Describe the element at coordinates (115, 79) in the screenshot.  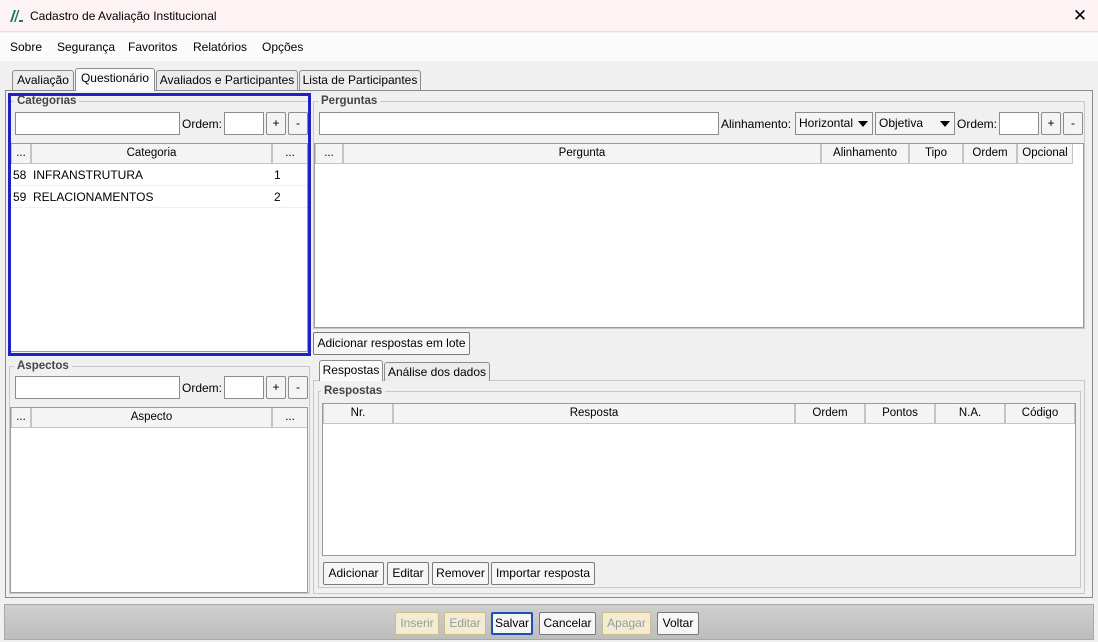
I see `tab-questionario: Questionário` at that location.